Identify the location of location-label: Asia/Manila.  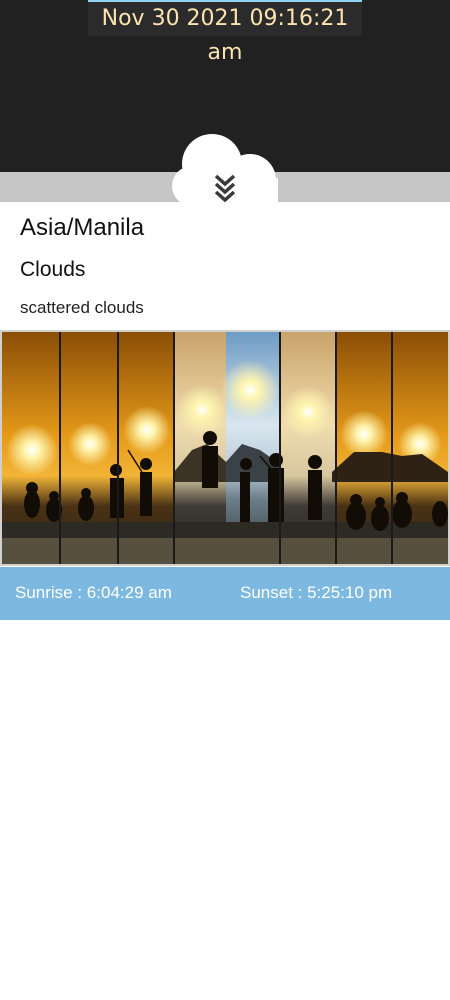
(82, 227).